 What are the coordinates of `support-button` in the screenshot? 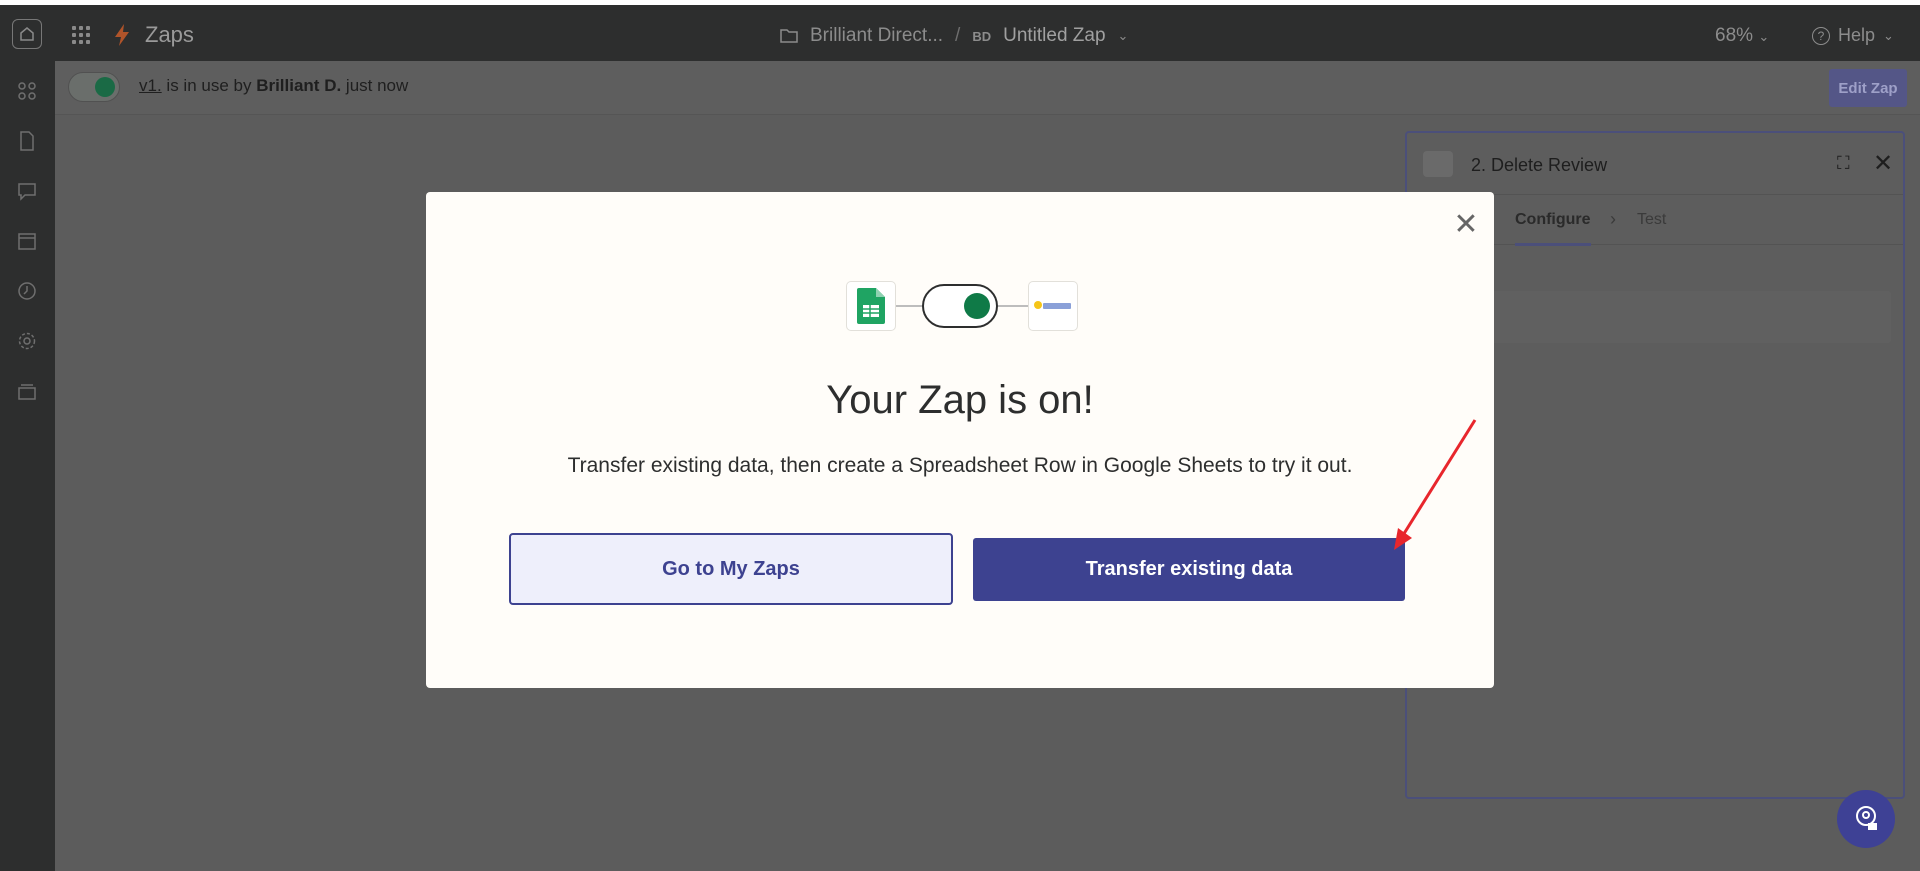 It's located at (1866, 819).